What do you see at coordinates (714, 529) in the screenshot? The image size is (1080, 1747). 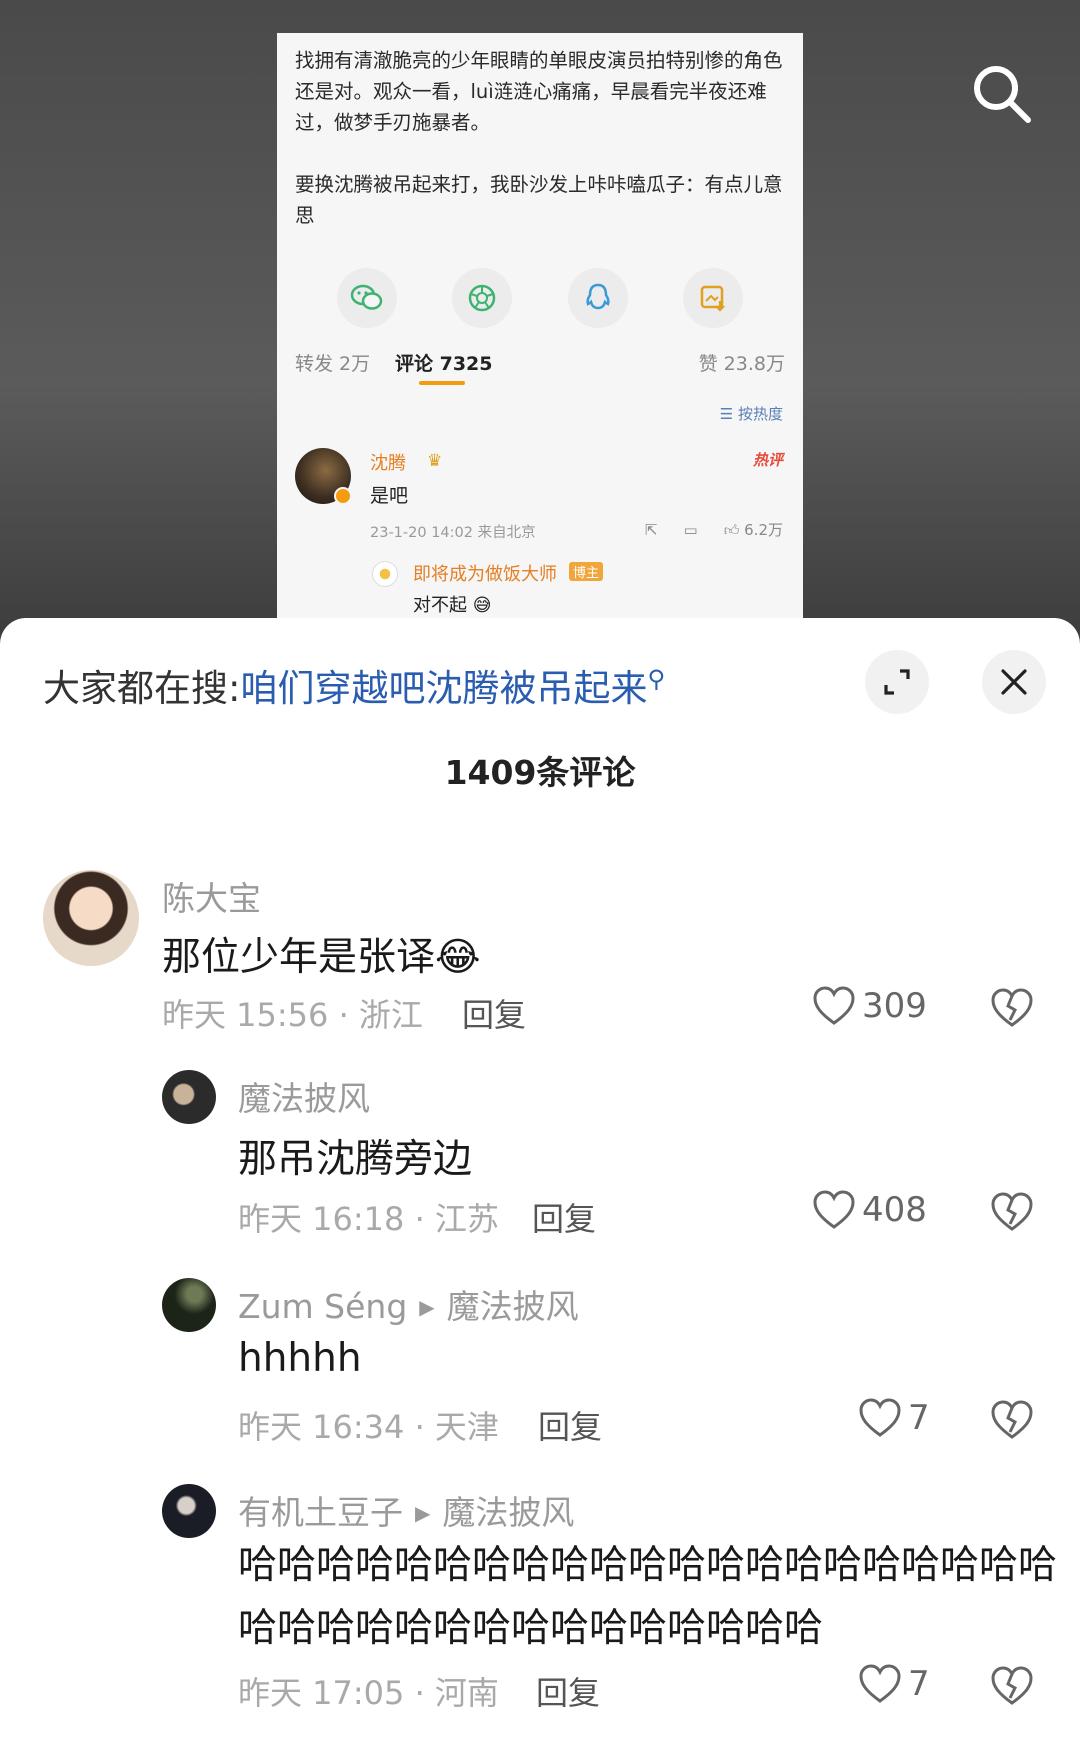 I see `top-comment-actions: ⇱ ▭ 👍︎ 6.2万` at bounding box center [714, 529].